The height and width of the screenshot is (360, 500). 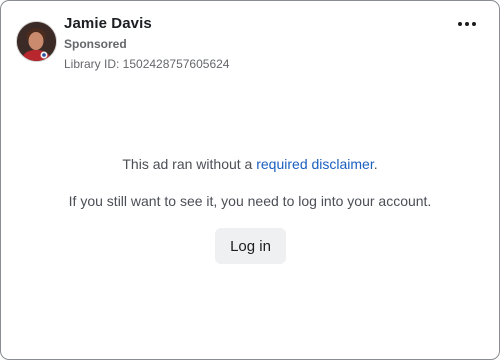 What do you see at coordinates (147, 64) in the screenshot?
I see `library-id: Library ID: 1502428757605624` at bounding box center [147, 64].